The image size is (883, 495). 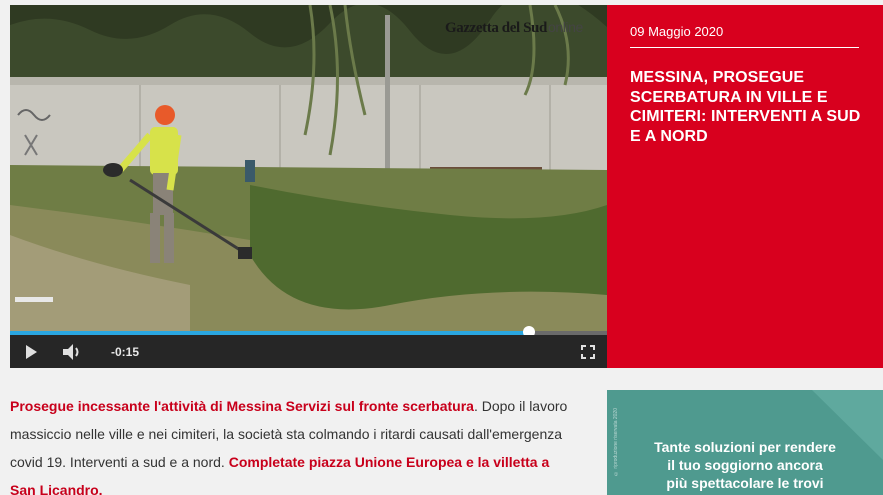 I want to click on ad-line-3: più spettacolare le trovi, so click(x=745, y=483).